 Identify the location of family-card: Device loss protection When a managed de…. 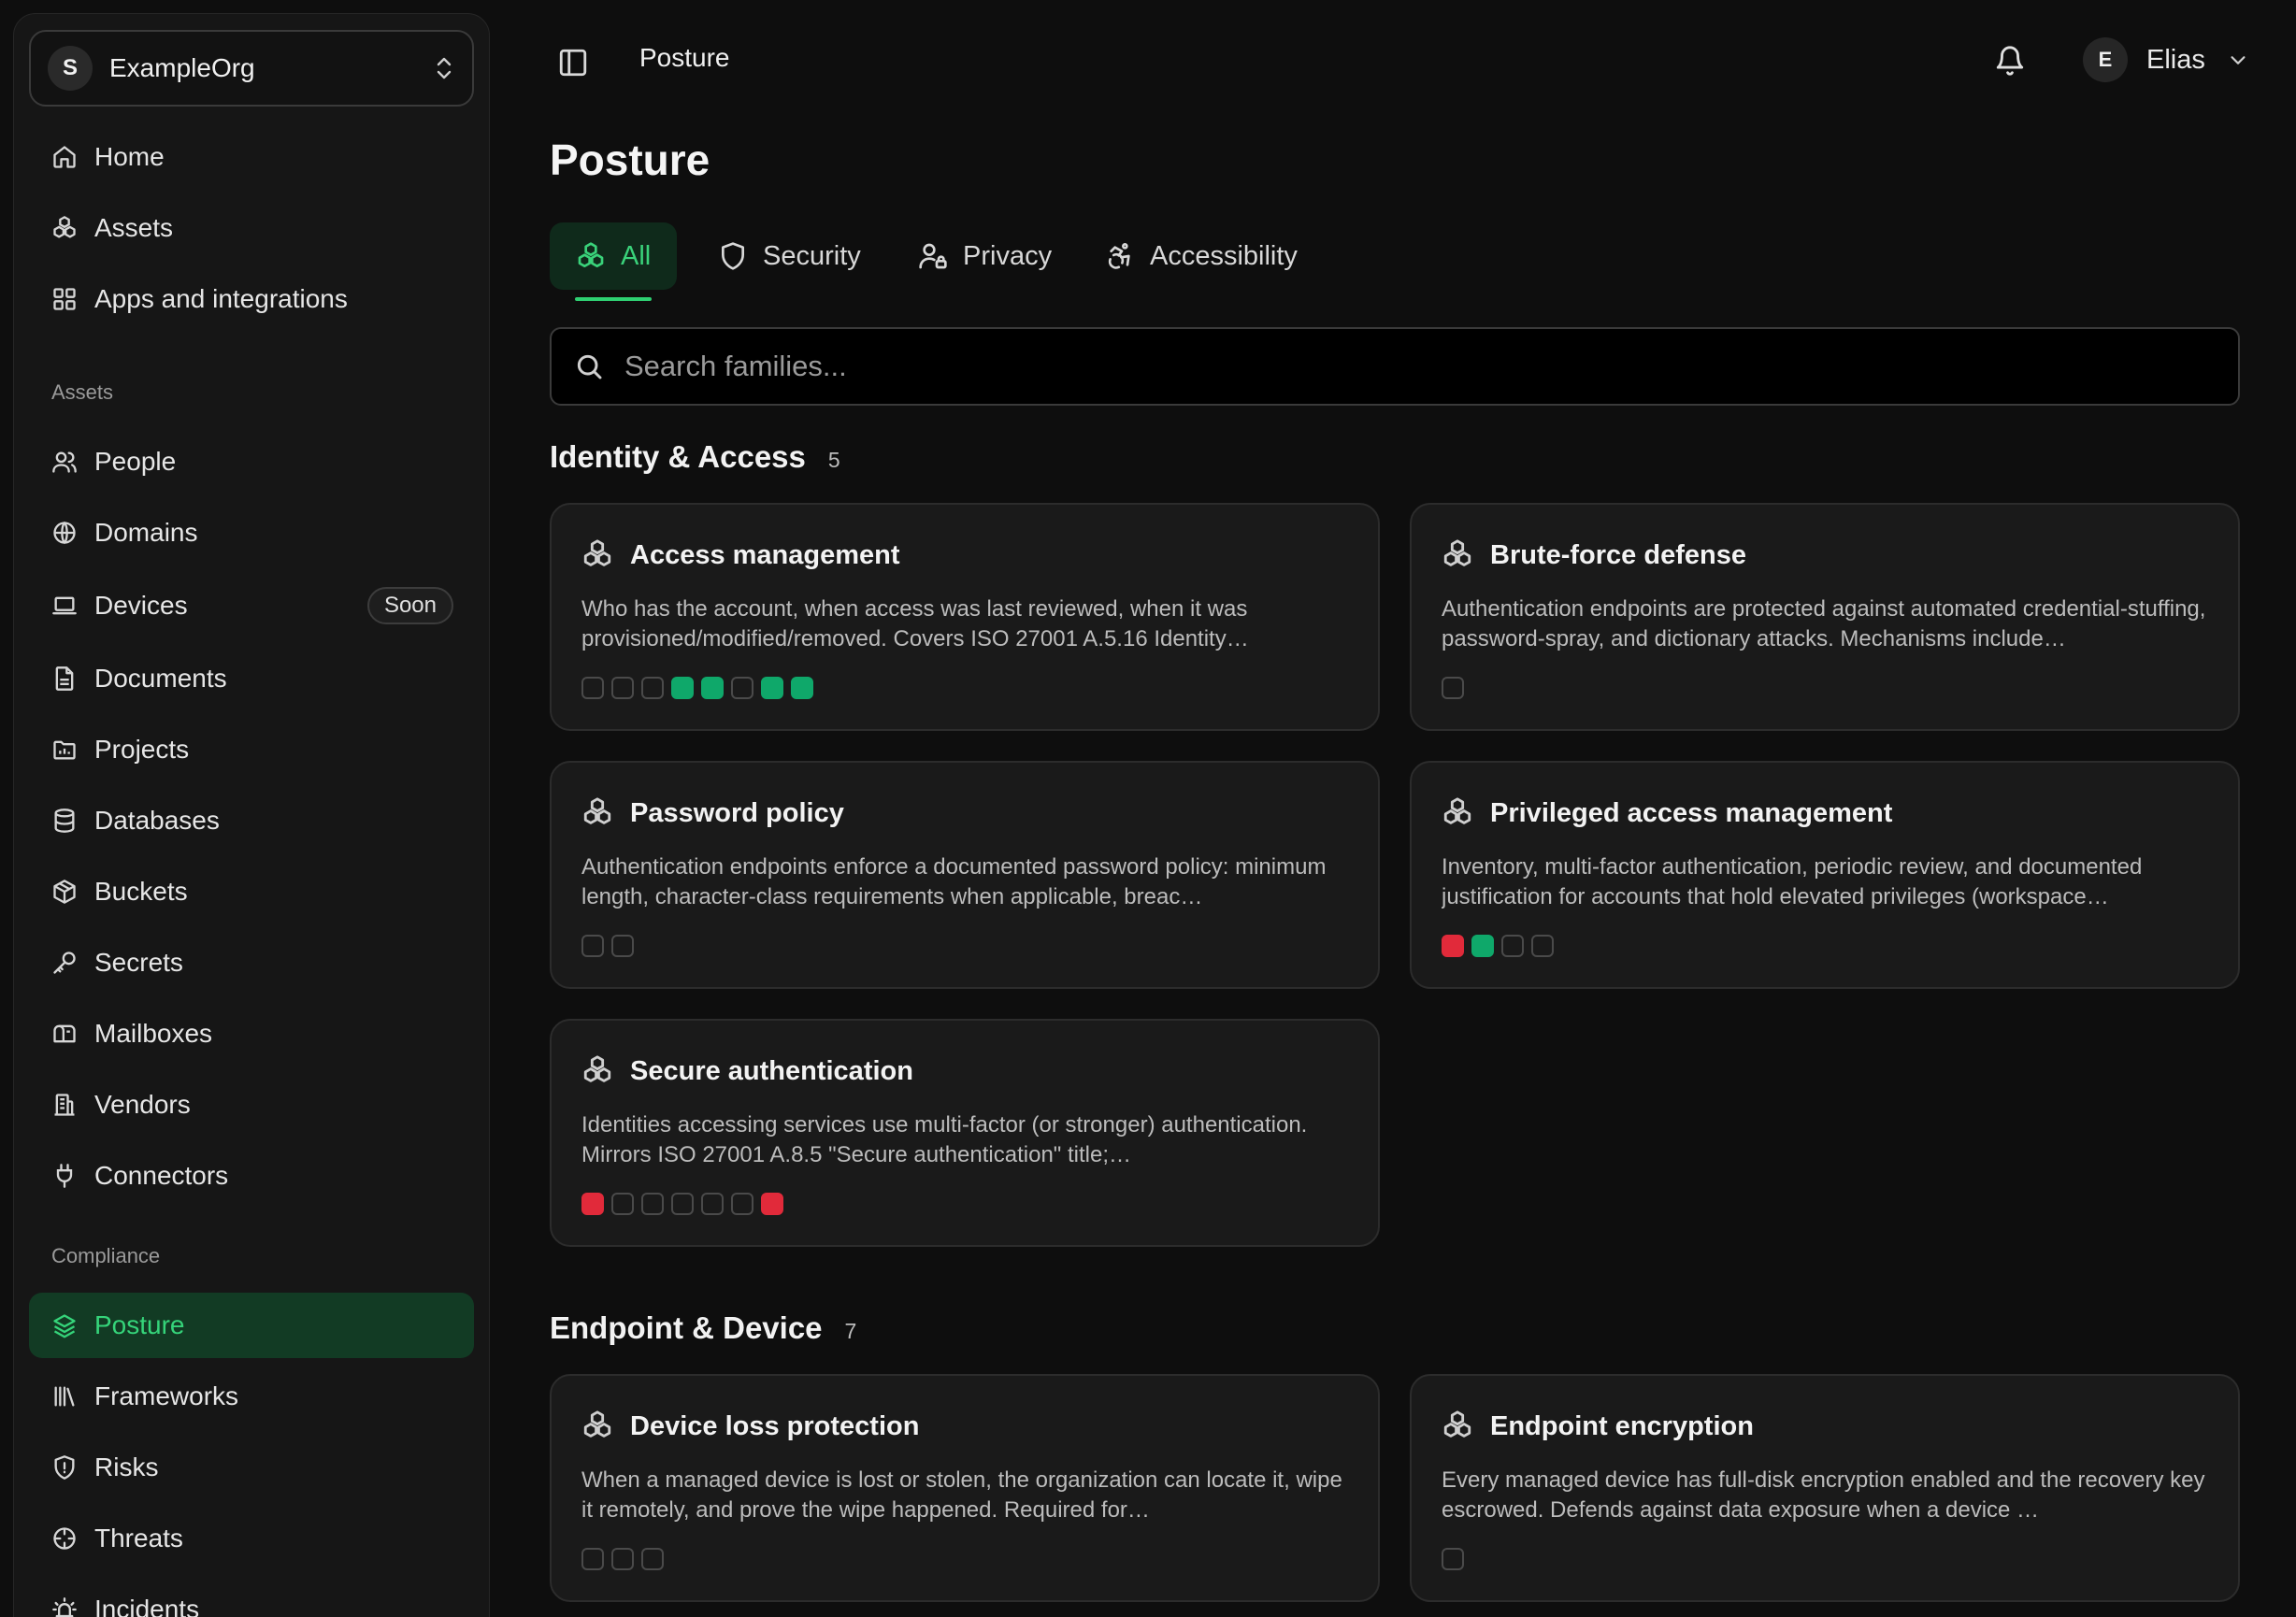
(965, 1488).